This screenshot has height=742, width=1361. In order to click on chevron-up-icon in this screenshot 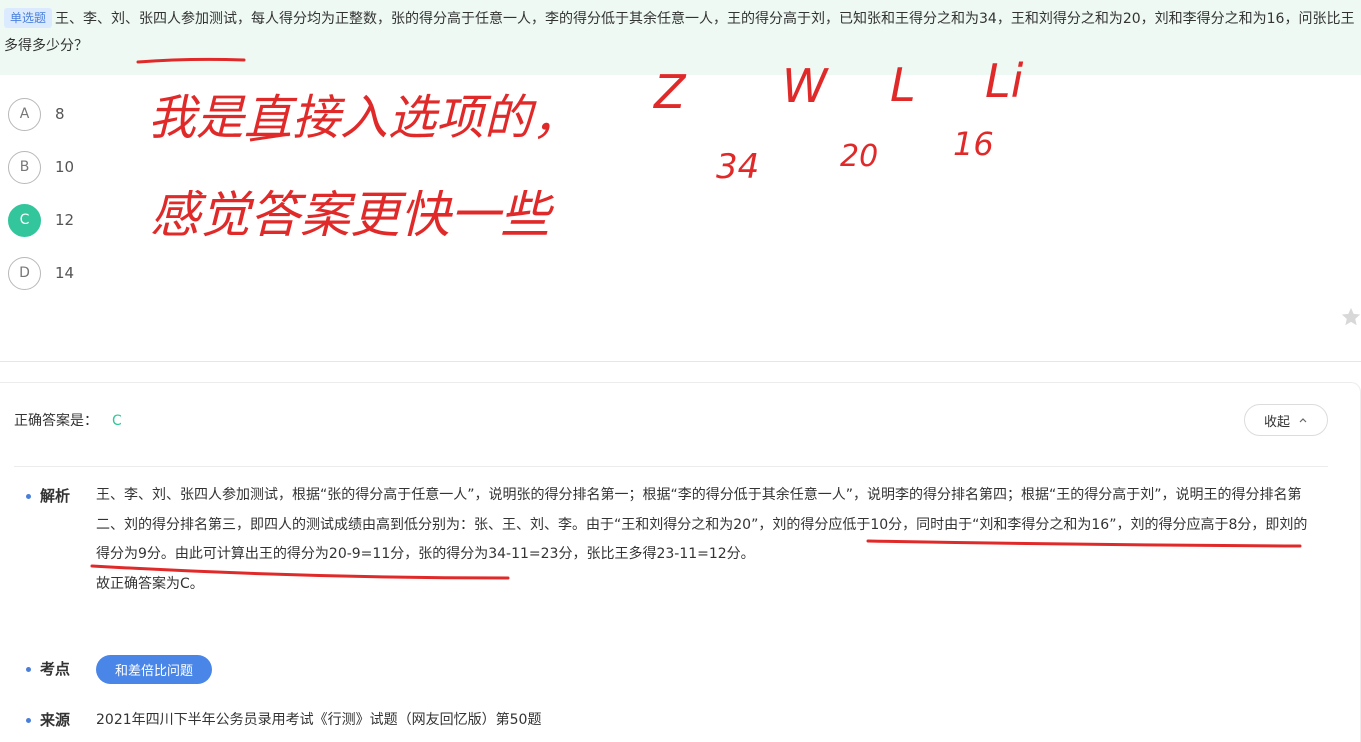, I will do `click(1303, 420)`.